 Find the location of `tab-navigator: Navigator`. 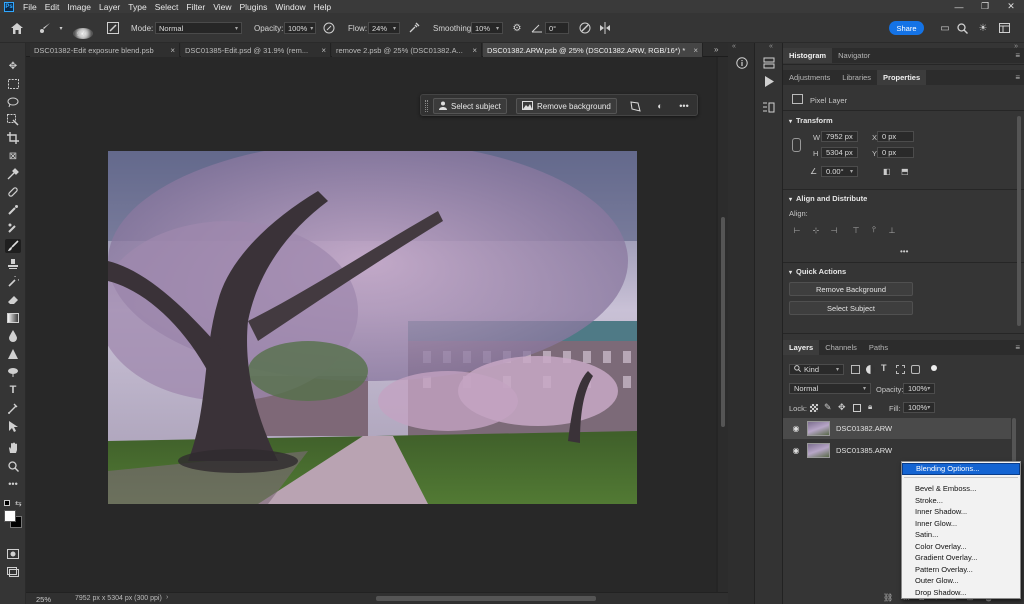

tab-navigator: Navigator is located at coordinates (854, 55).